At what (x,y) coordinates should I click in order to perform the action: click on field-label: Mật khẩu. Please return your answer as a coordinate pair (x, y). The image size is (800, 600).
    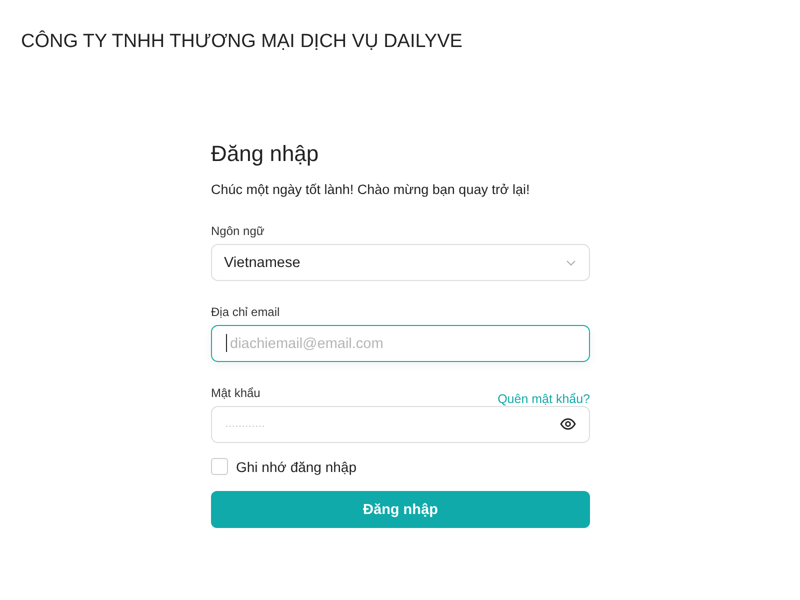
    Looking at the image, I should click on (235, 393).